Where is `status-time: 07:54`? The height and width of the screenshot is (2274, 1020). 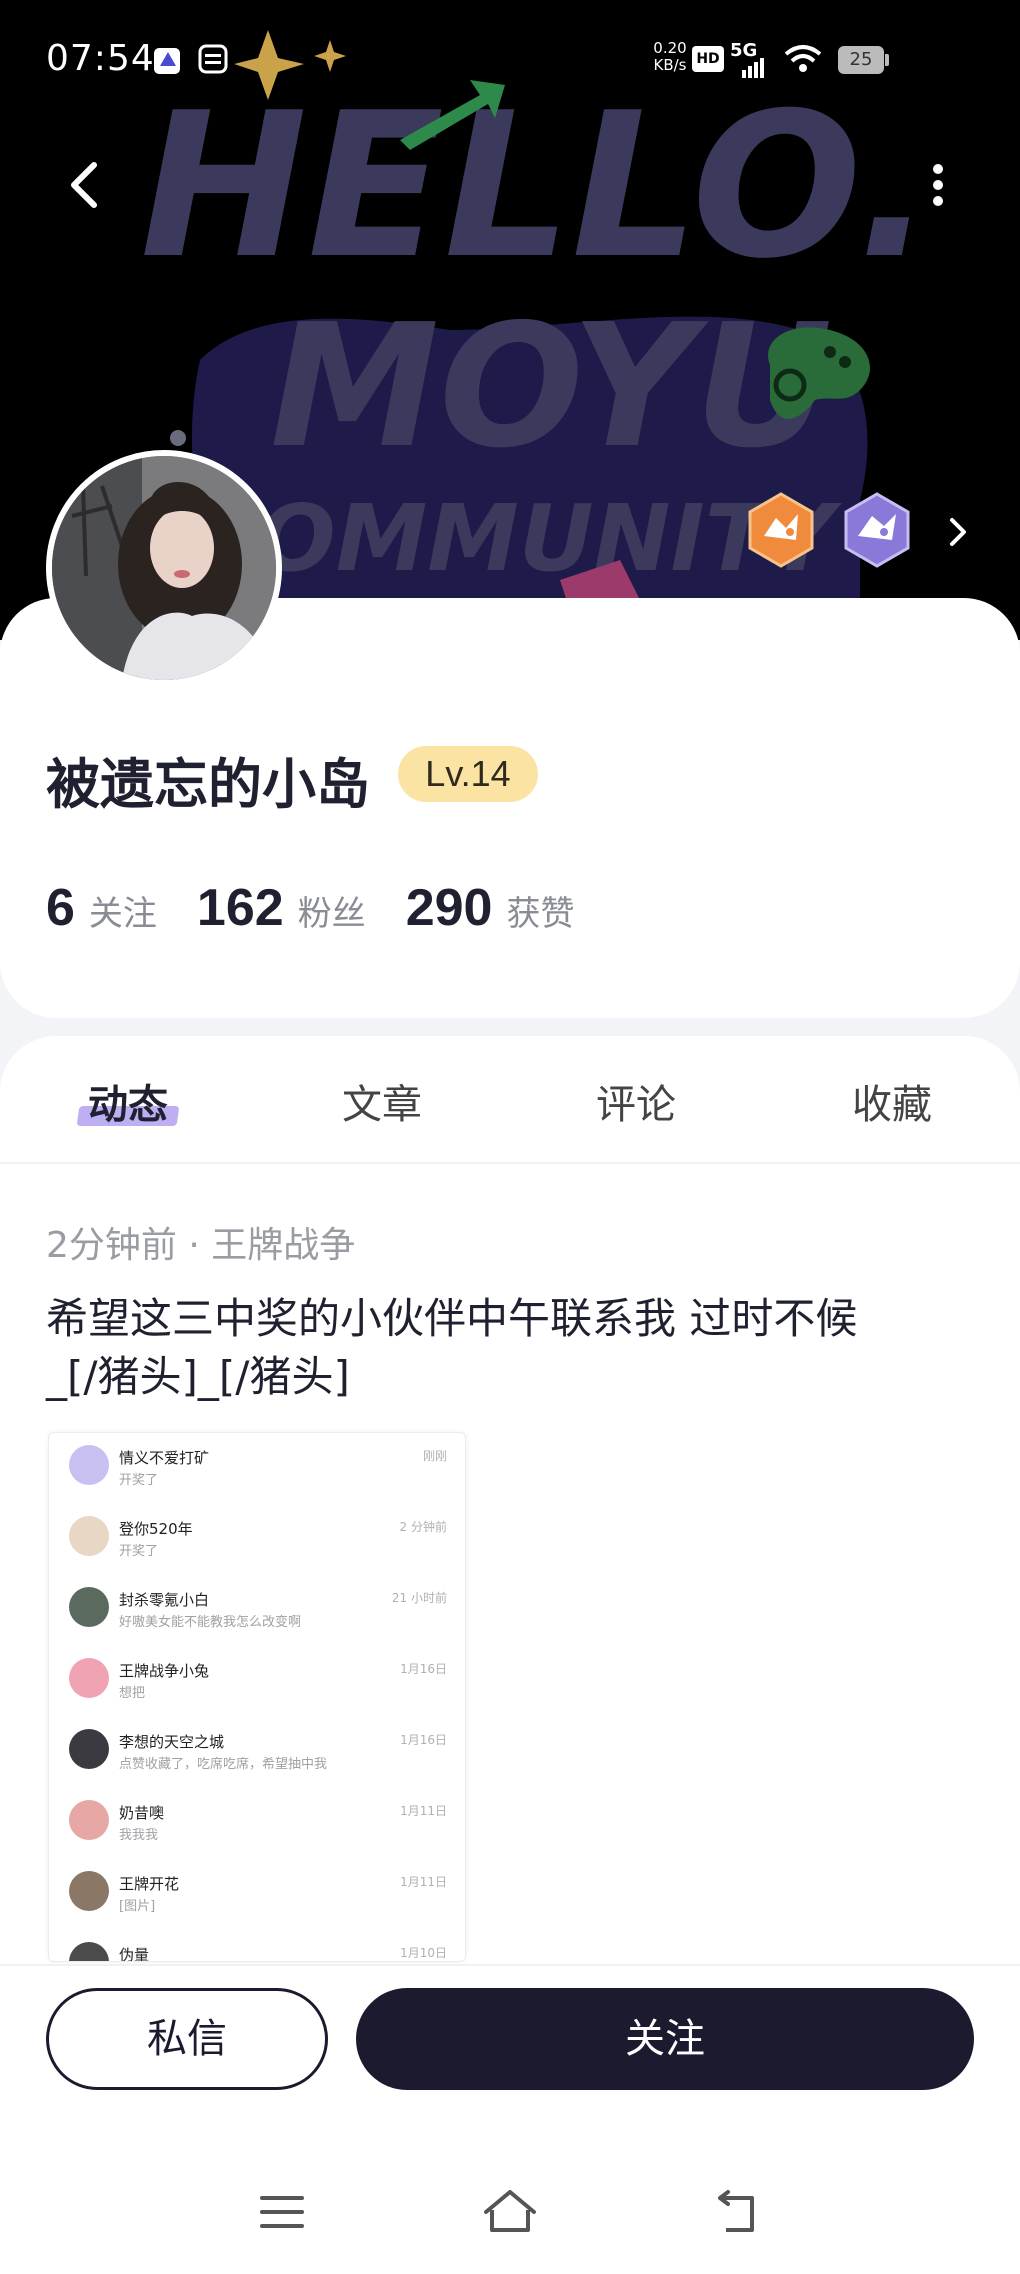
status-time: 07:54 is located at coordinates (100, 58).